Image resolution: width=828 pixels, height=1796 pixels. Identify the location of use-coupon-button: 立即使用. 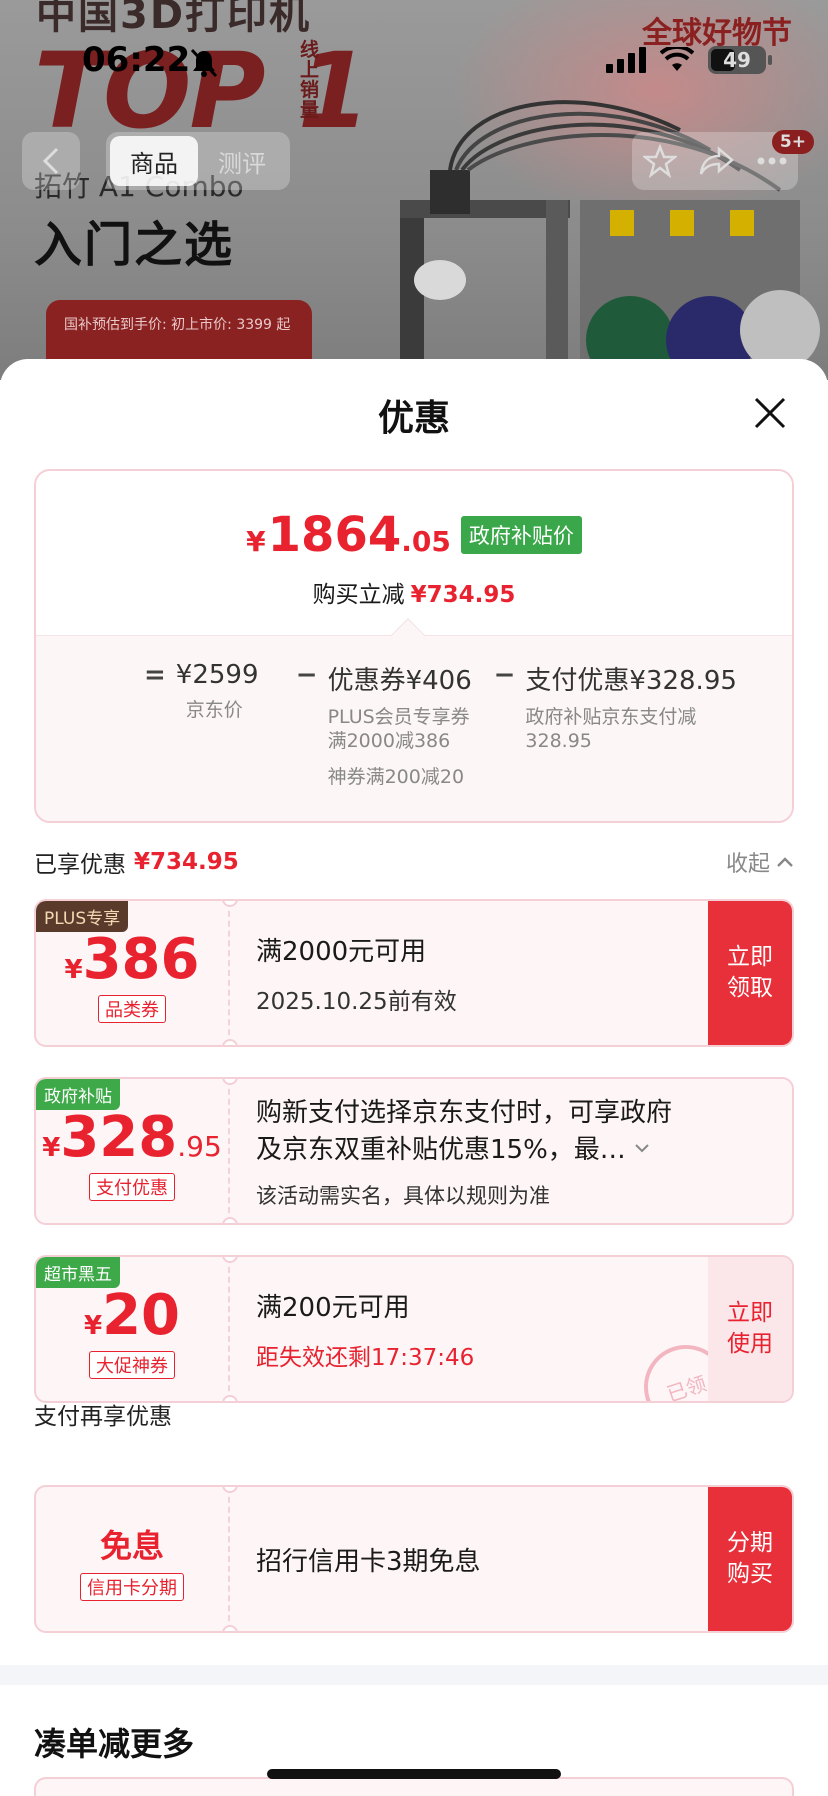
(750, 1329).